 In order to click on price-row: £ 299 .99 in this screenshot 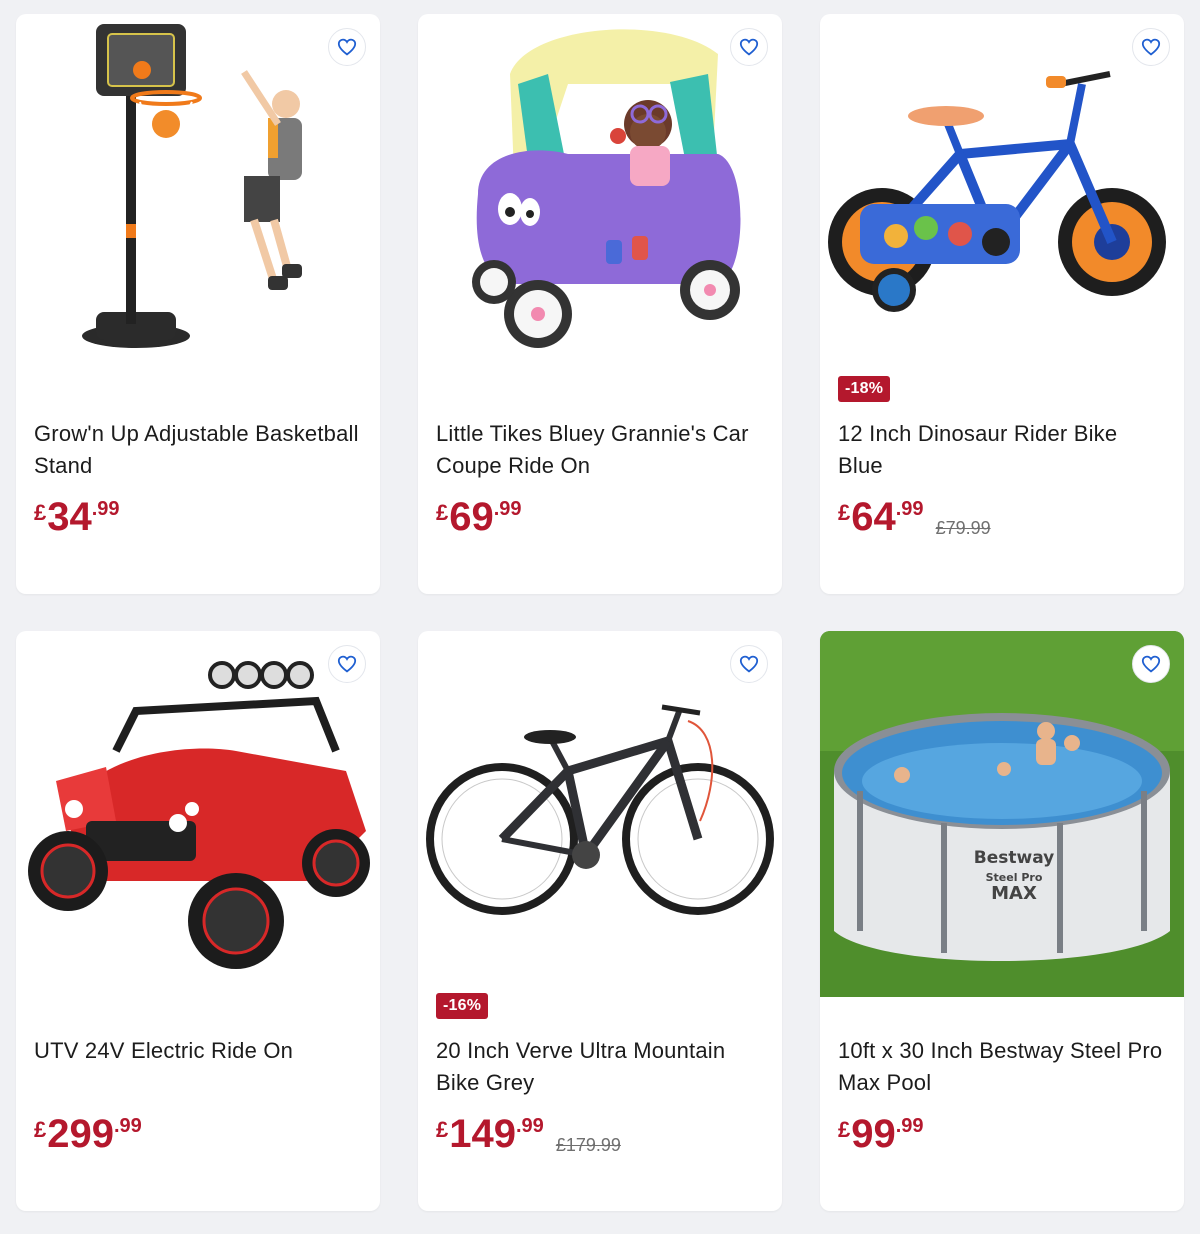, I will do `click(88, 1134)`.